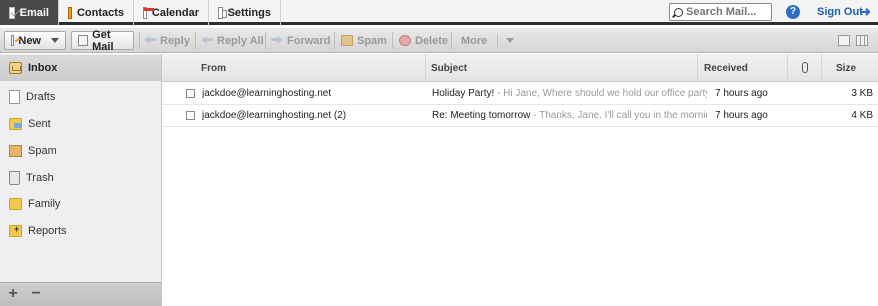  I want to click on reply-icon, so click(150, 40).